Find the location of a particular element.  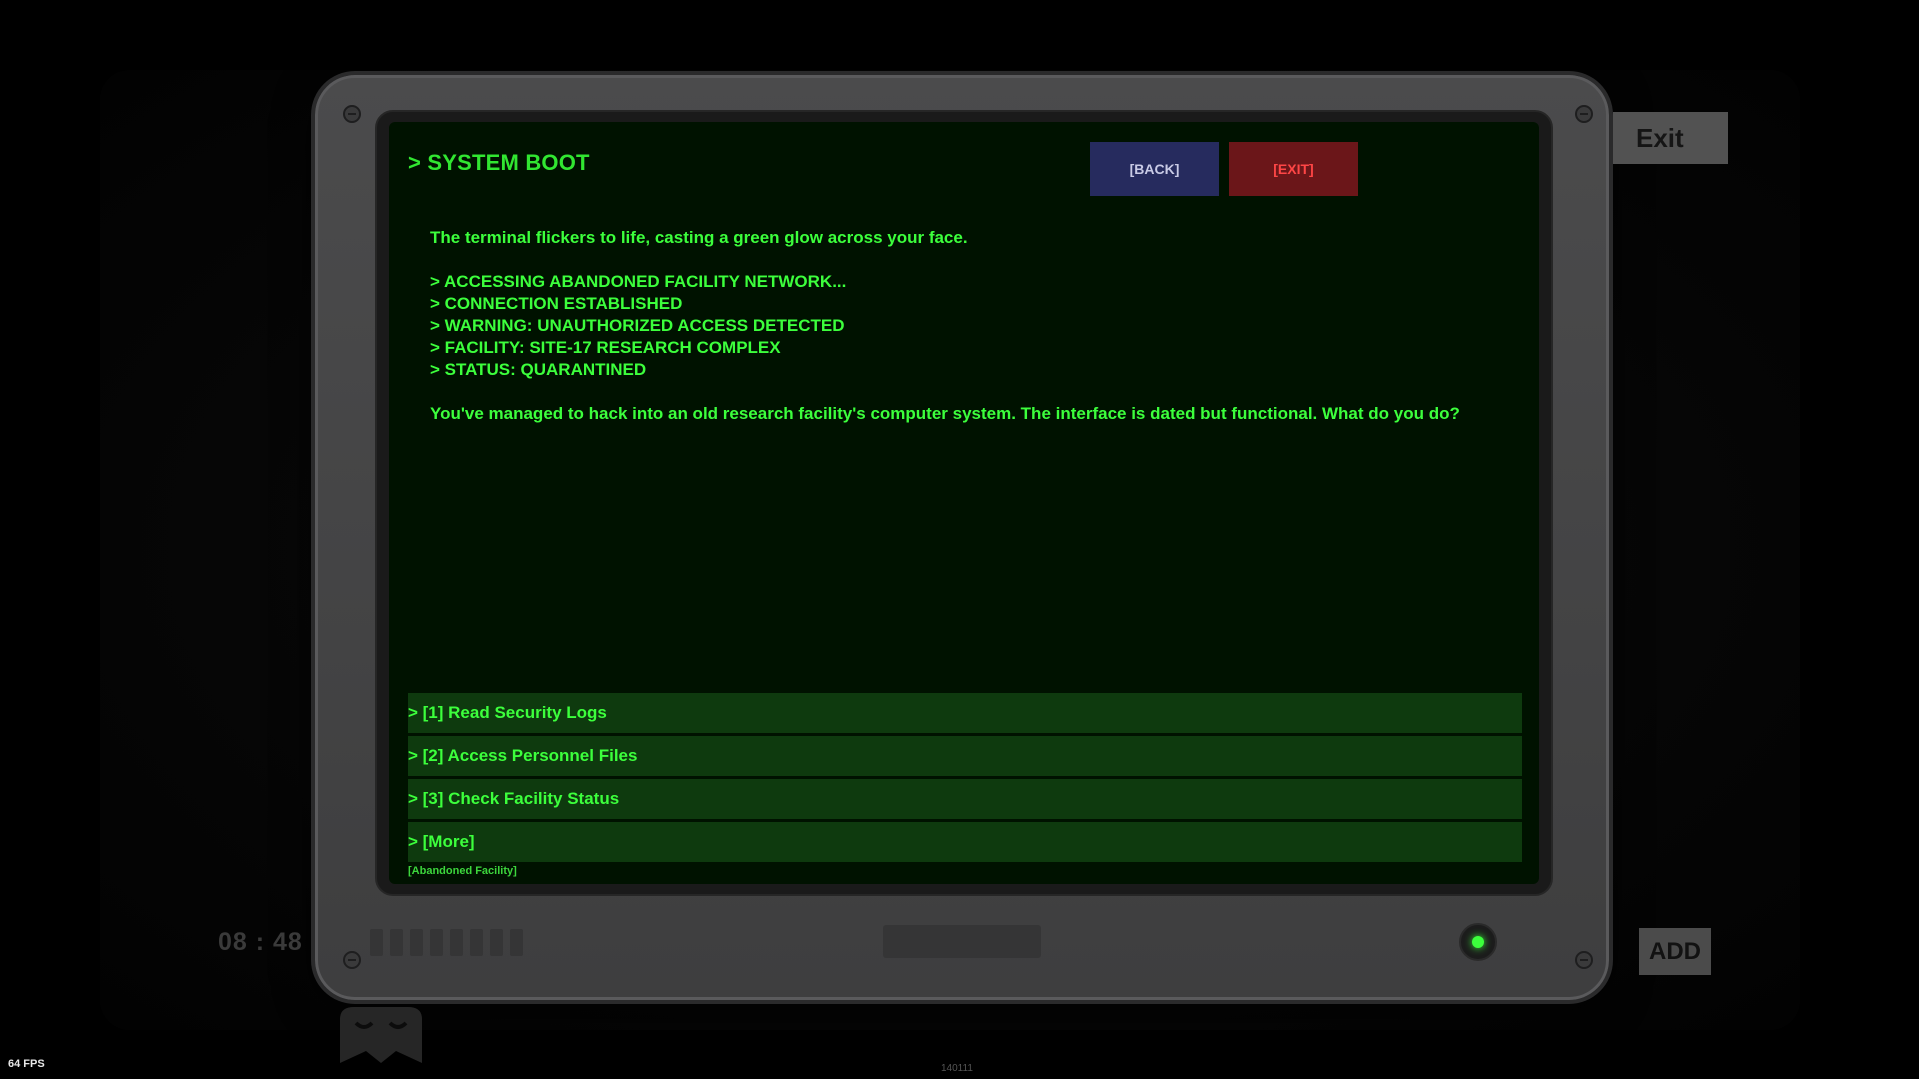

exit-button: [EXIT] is located at coordinates (1293, 169).